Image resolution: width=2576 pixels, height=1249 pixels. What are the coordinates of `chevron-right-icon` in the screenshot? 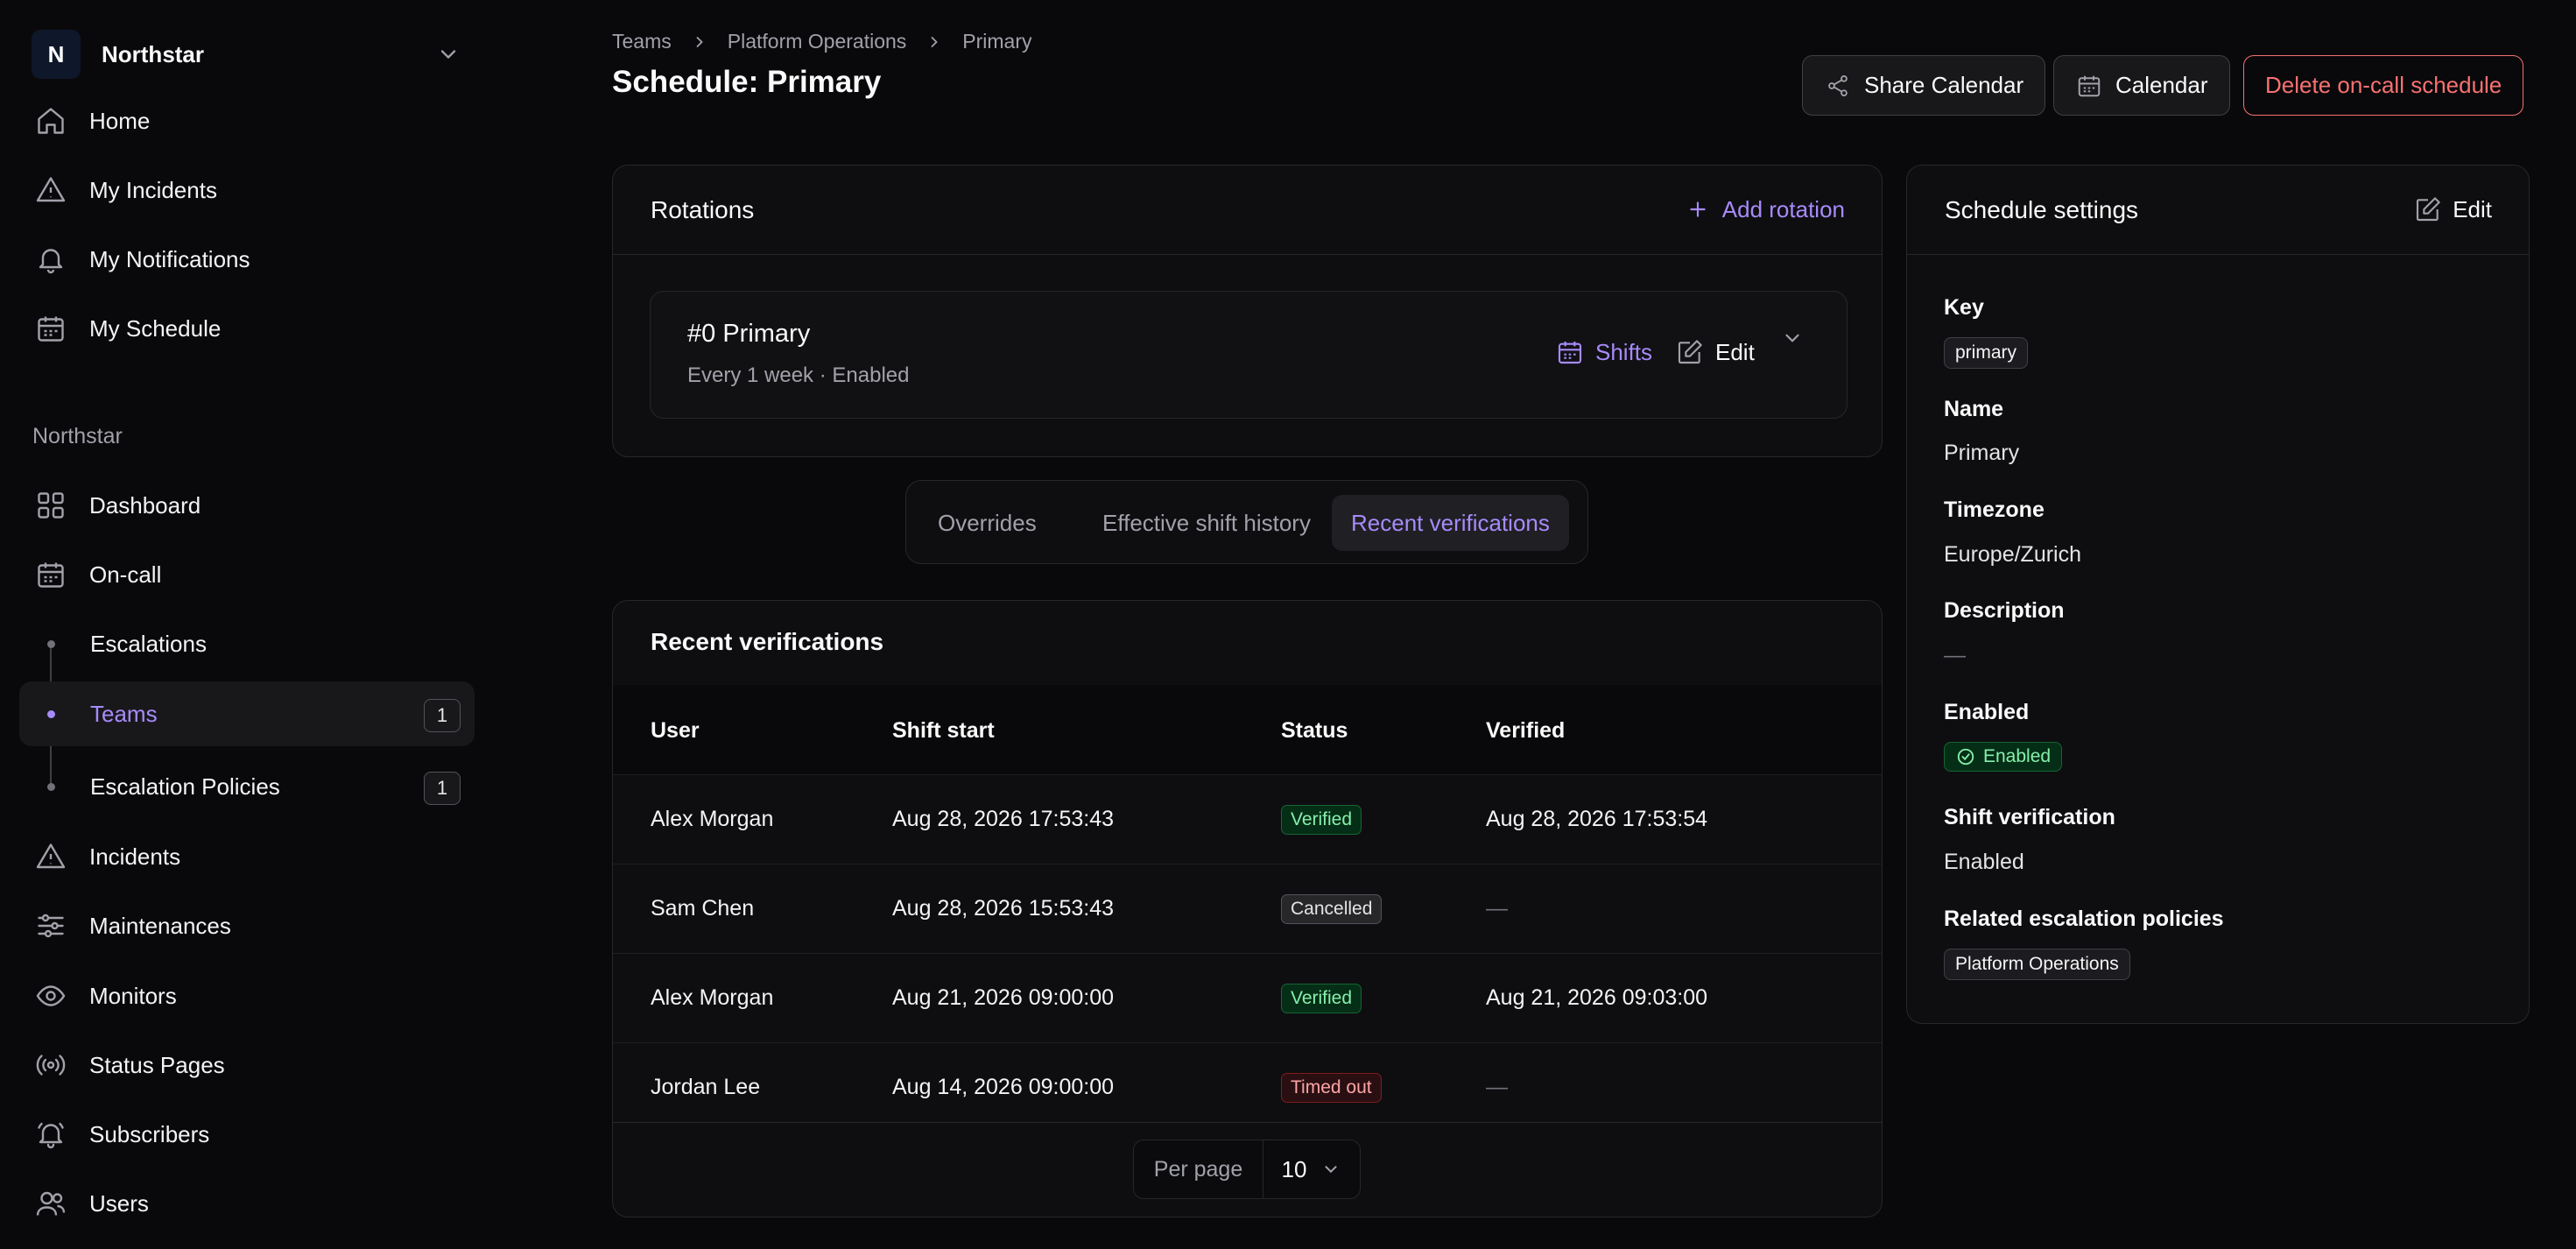 It's located at (934, 42).